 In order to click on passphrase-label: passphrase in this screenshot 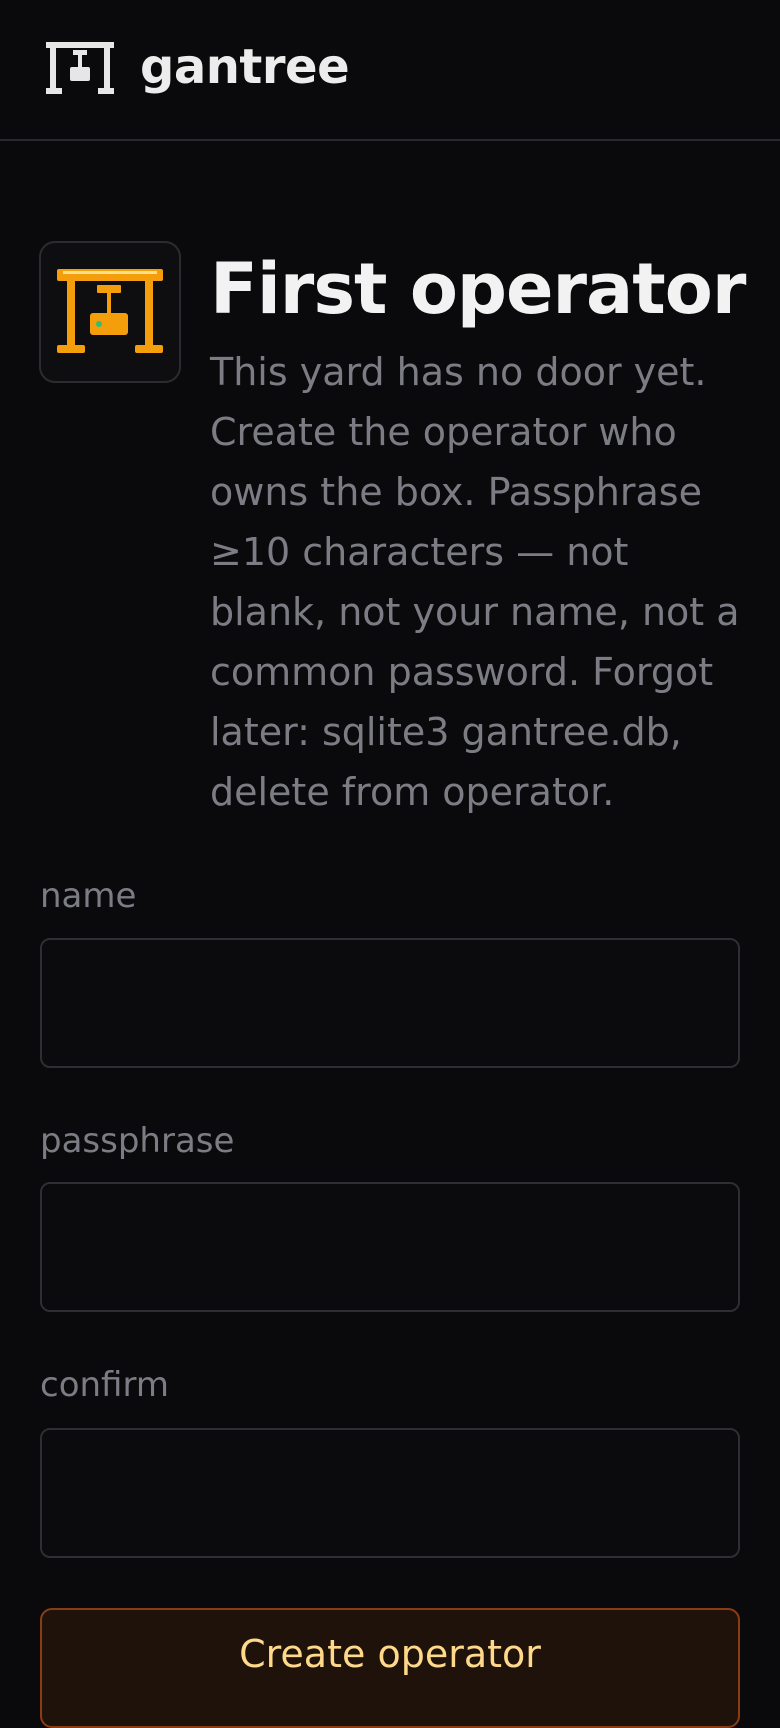, I will do `click(137, 1141)`.